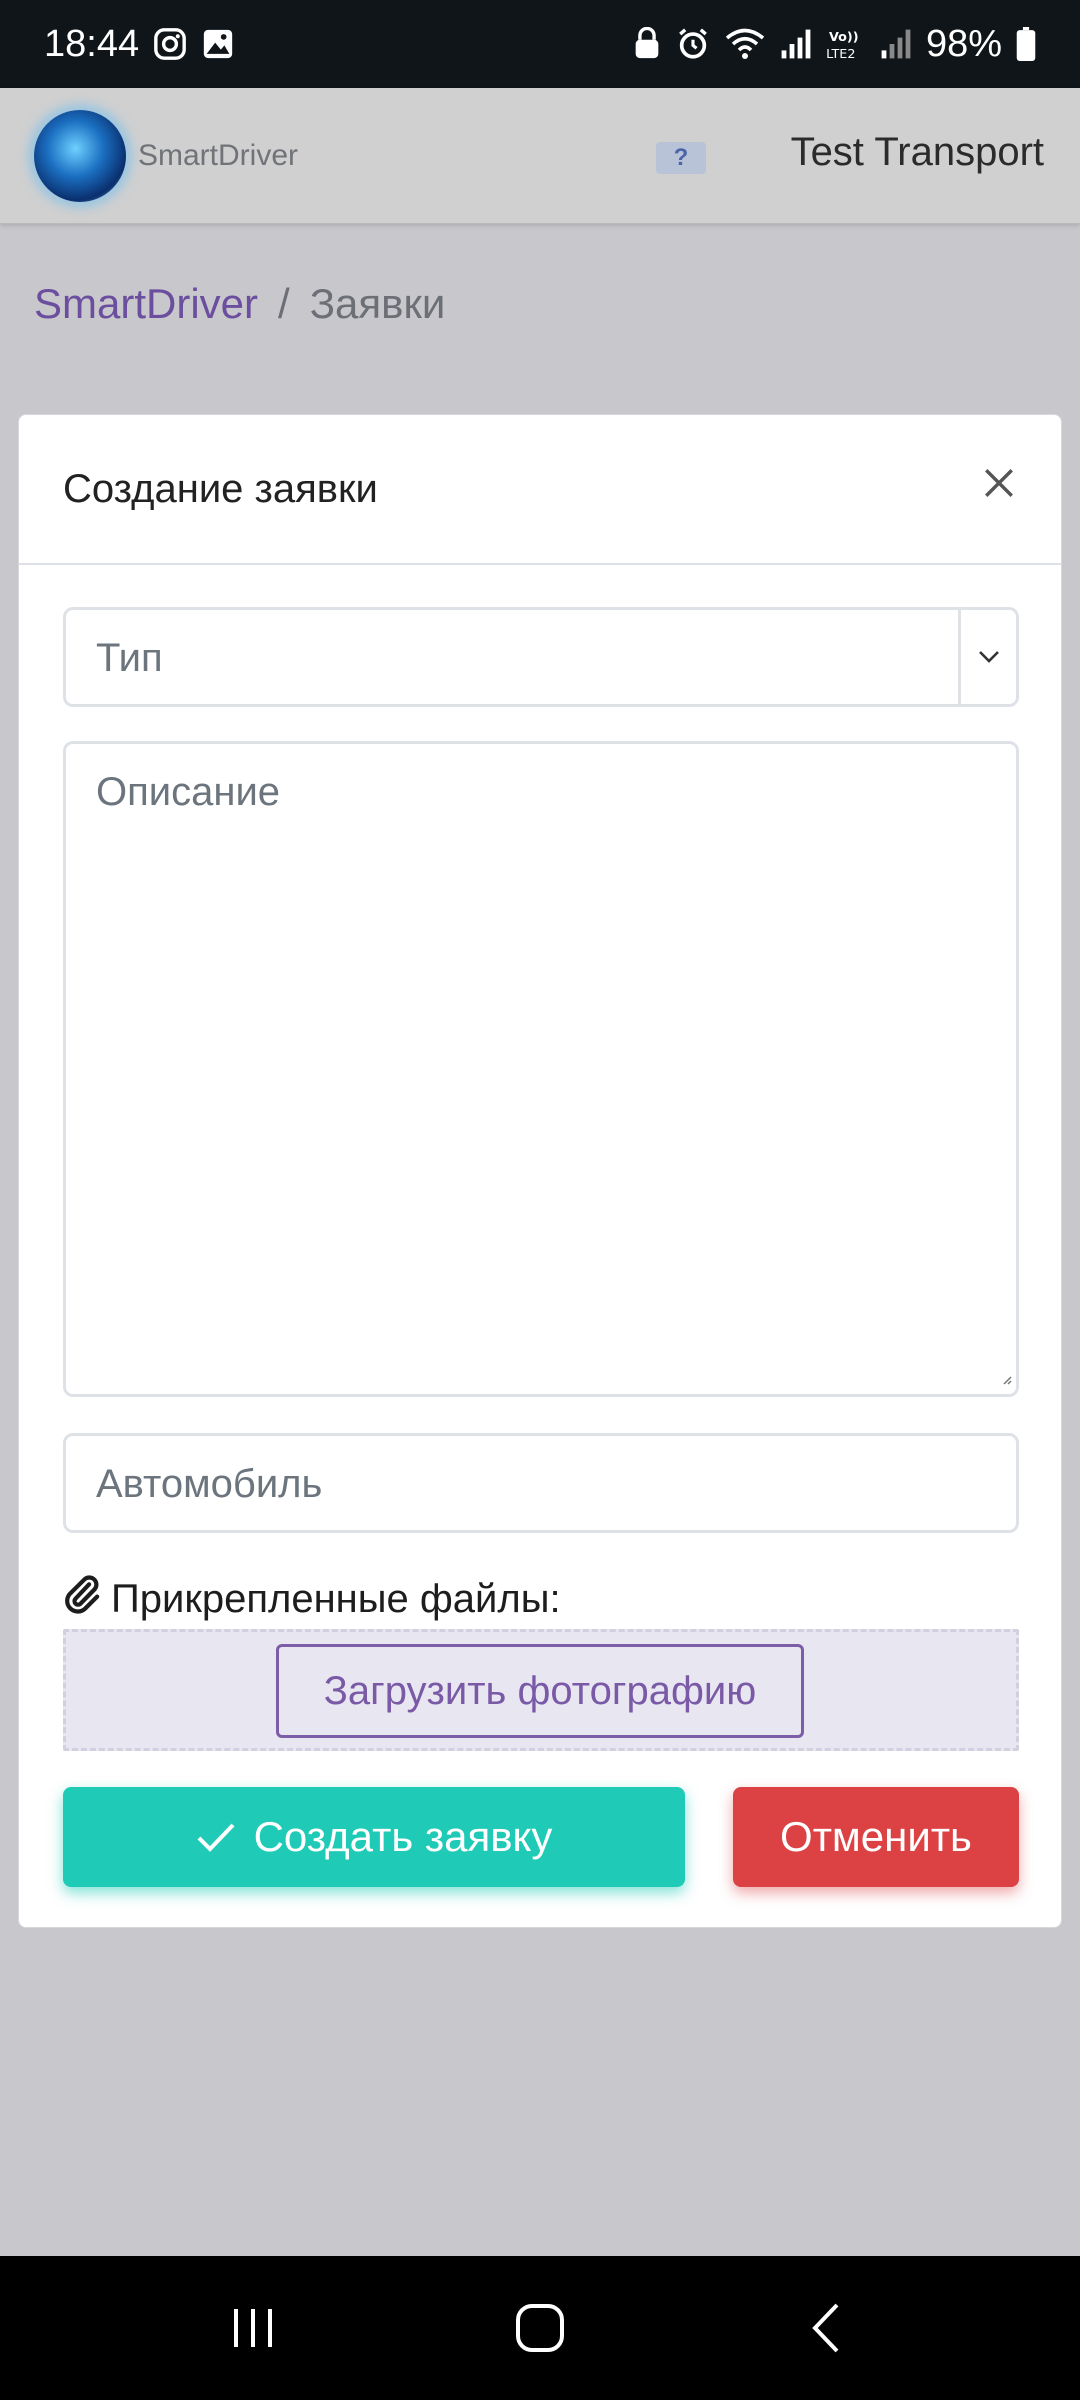 This screenshot has height=2400, width=1080. What do you see at coordinates (188, 792) in the screenshot?
I see `description-placeholder: Описание` at bounding box center [188, 792].